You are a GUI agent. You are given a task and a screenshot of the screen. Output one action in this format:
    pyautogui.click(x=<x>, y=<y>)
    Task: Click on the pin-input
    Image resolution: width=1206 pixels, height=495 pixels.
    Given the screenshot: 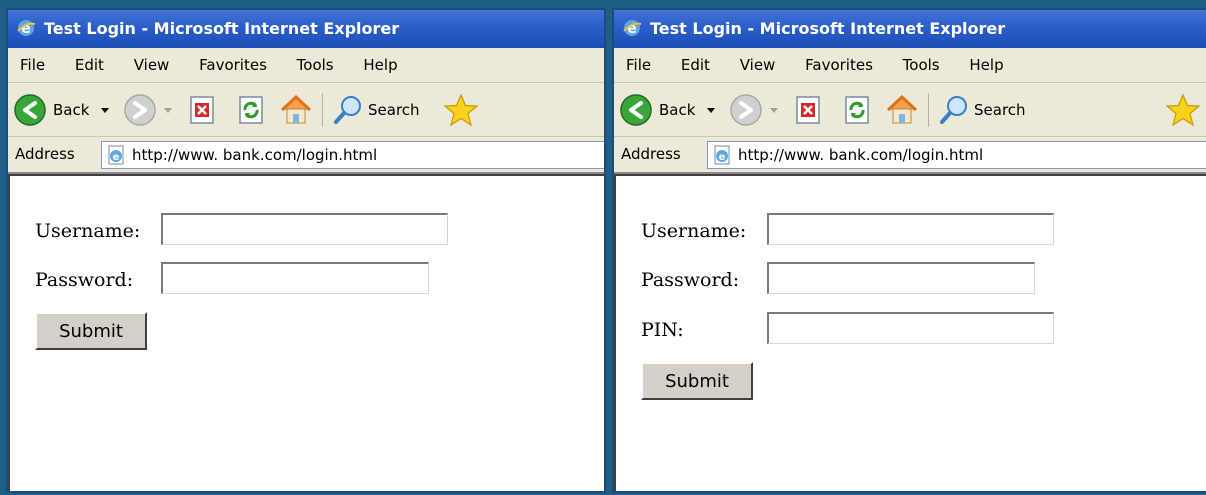 What is the action you would take?
    pyautogui.click(x=910, y=328)
    